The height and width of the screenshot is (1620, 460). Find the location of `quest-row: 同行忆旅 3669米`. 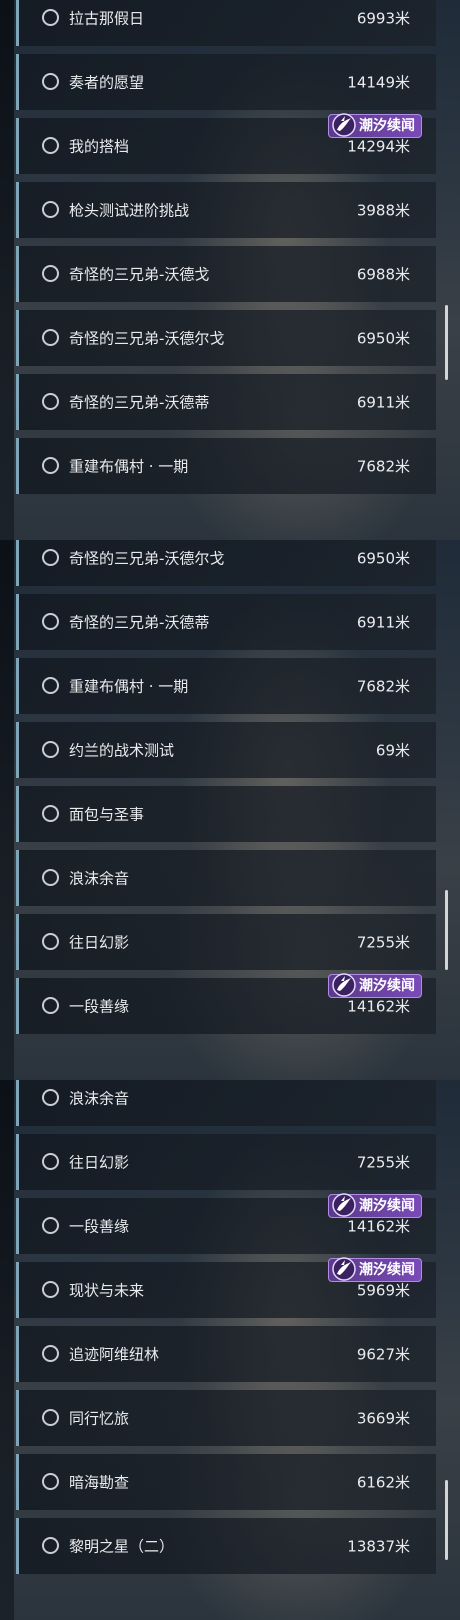

quest-row: 同行忆旅 3669米 is located at coordinates (226, 1418).